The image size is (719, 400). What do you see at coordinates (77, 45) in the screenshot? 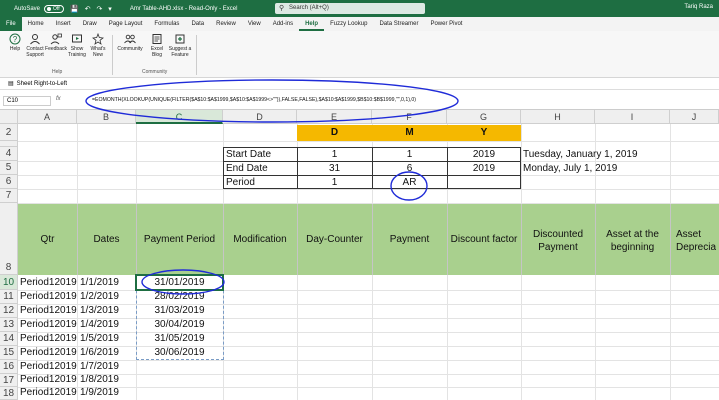
I see `show-training-button: Show Training` at bounding box center [77, 45].